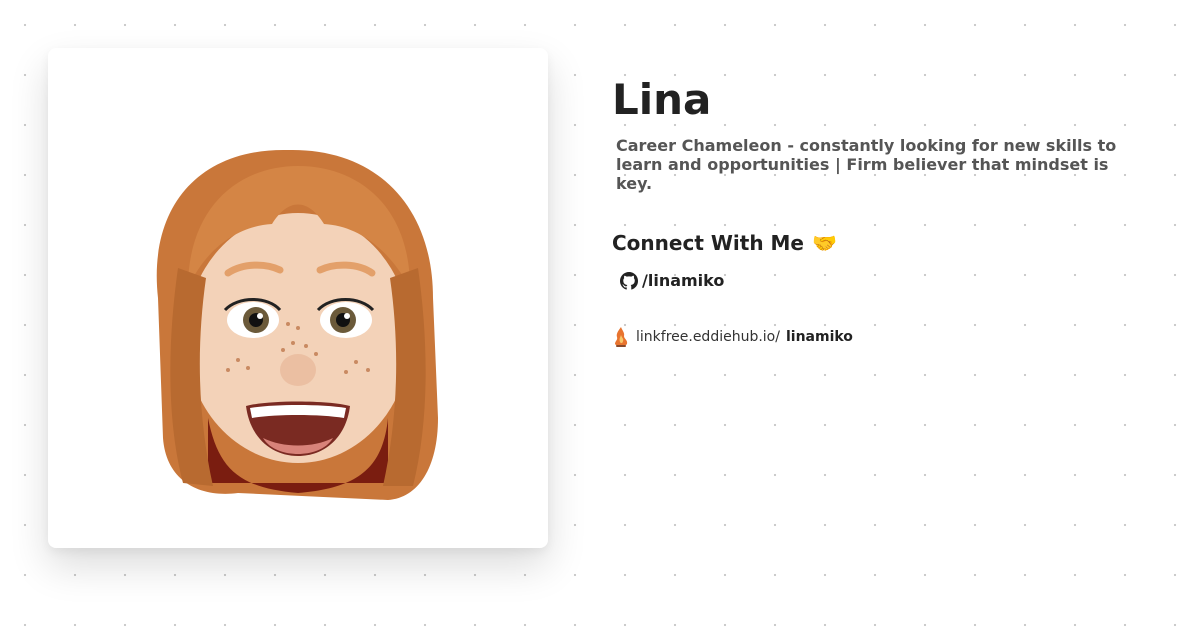  I want to click on linkfree-link: linkfree.eddiehub.io/ linamiko, so click(882, 337).